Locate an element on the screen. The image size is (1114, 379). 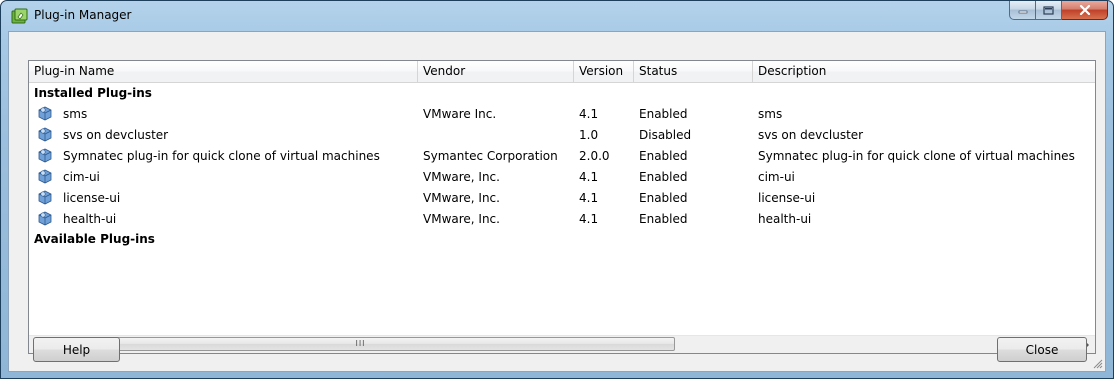
minimize-button is located at coordinates (1022, 10).